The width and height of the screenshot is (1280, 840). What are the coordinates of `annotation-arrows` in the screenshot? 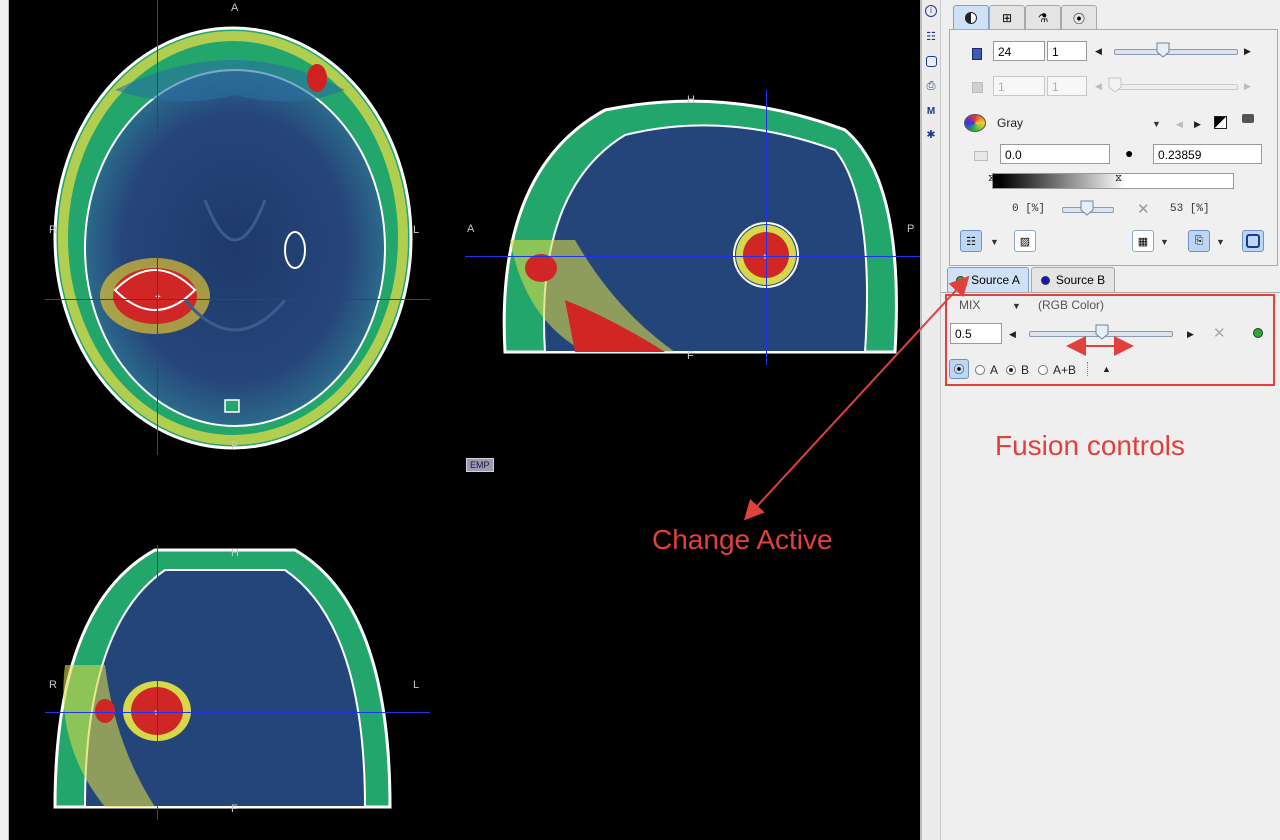 It's located at (938, 398).